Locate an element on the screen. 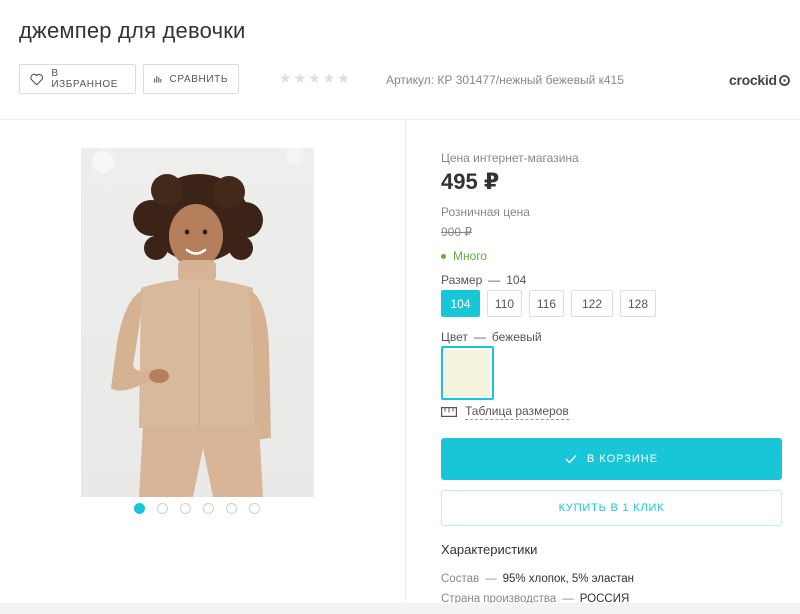 The height and width of the screenshot is (614, 800). size-option: 116 is located at coordinates (546, 303).